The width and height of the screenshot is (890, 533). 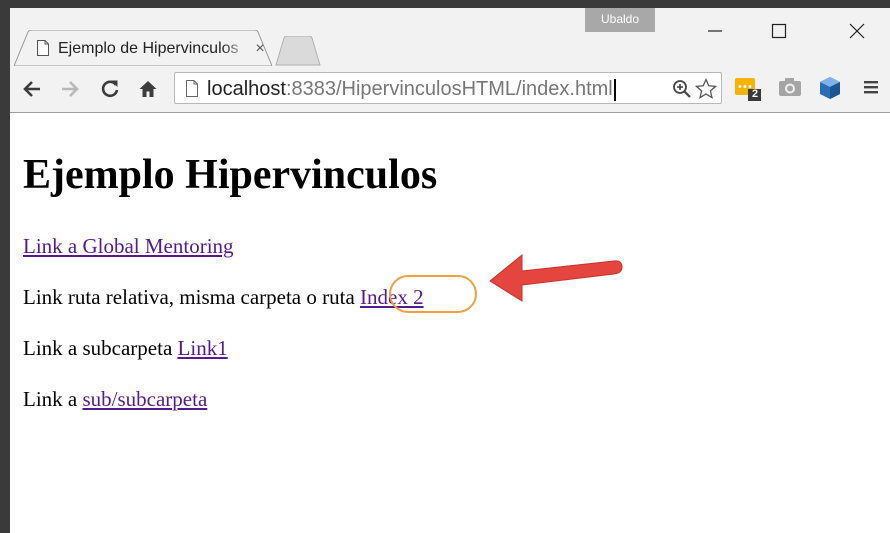 What do you see at coordinates (246, 89) in the screenshot?
I see `url-host: localhost` at bounding box center [246, 89].